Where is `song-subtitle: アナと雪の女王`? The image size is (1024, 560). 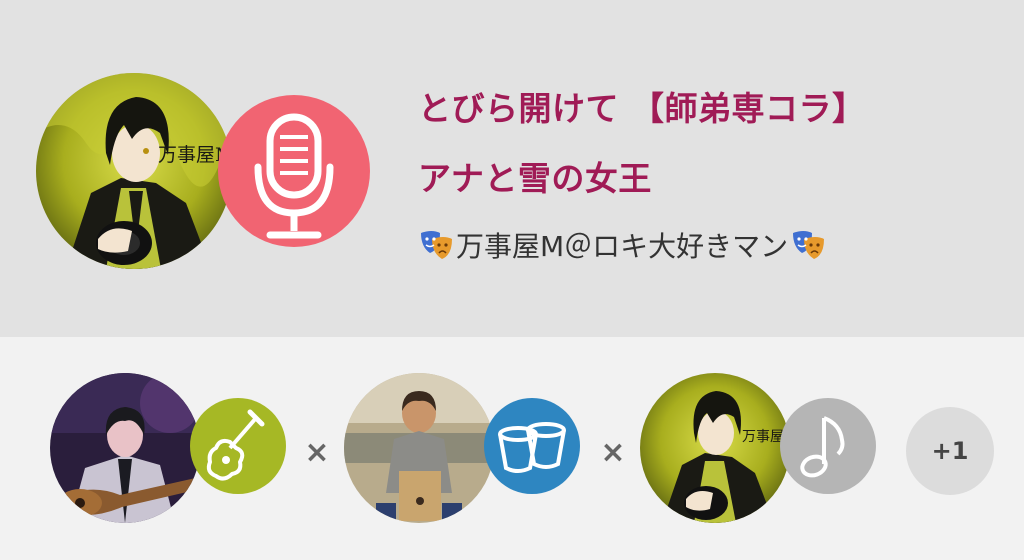 song-subtitle: アナと雪の女王 is located at coordinates (535, 176).